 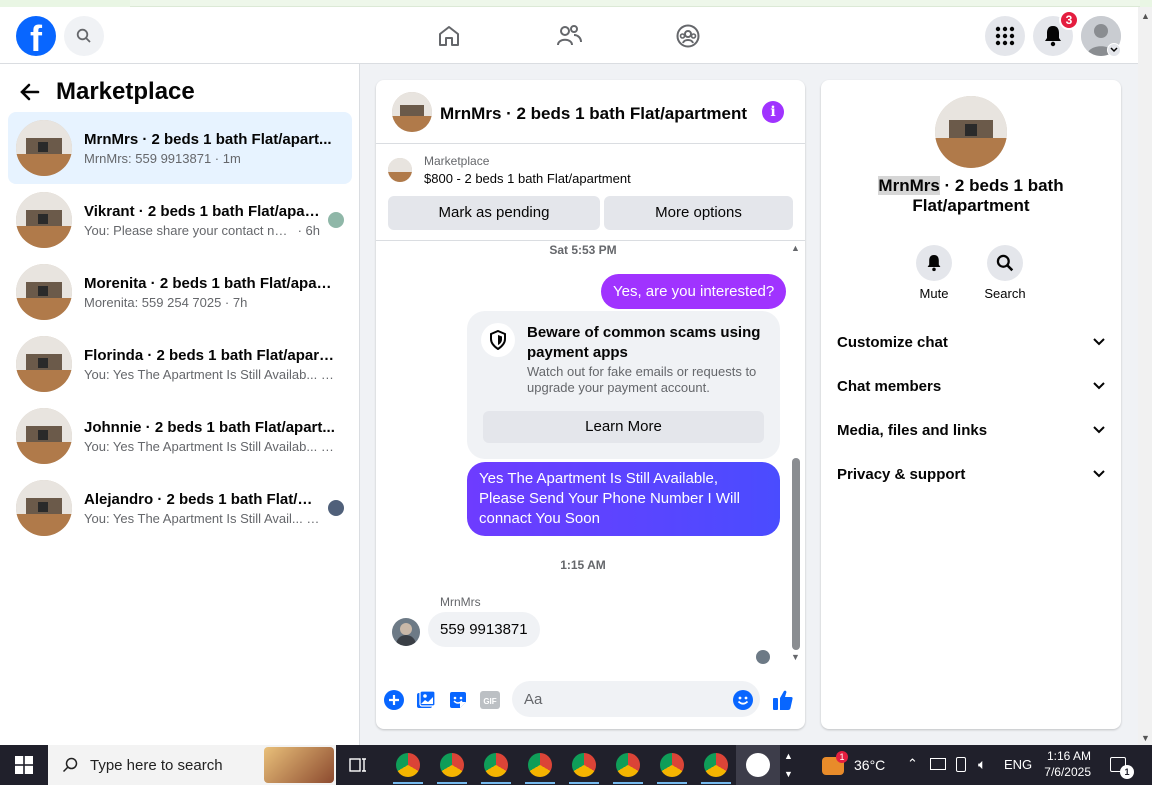 I want to click on message-input, so click(x=636, y=699).